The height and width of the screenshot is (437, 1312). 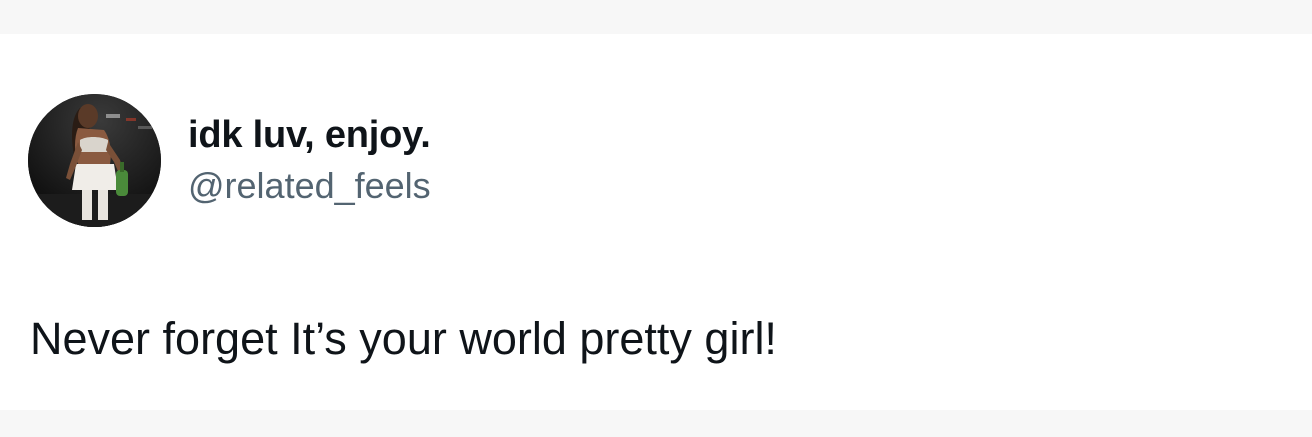 What do you see at coordinates (309, 135) in the screenshot?
I see `display-name: idk luv, enjoy.` at bounding box center [309, 135].